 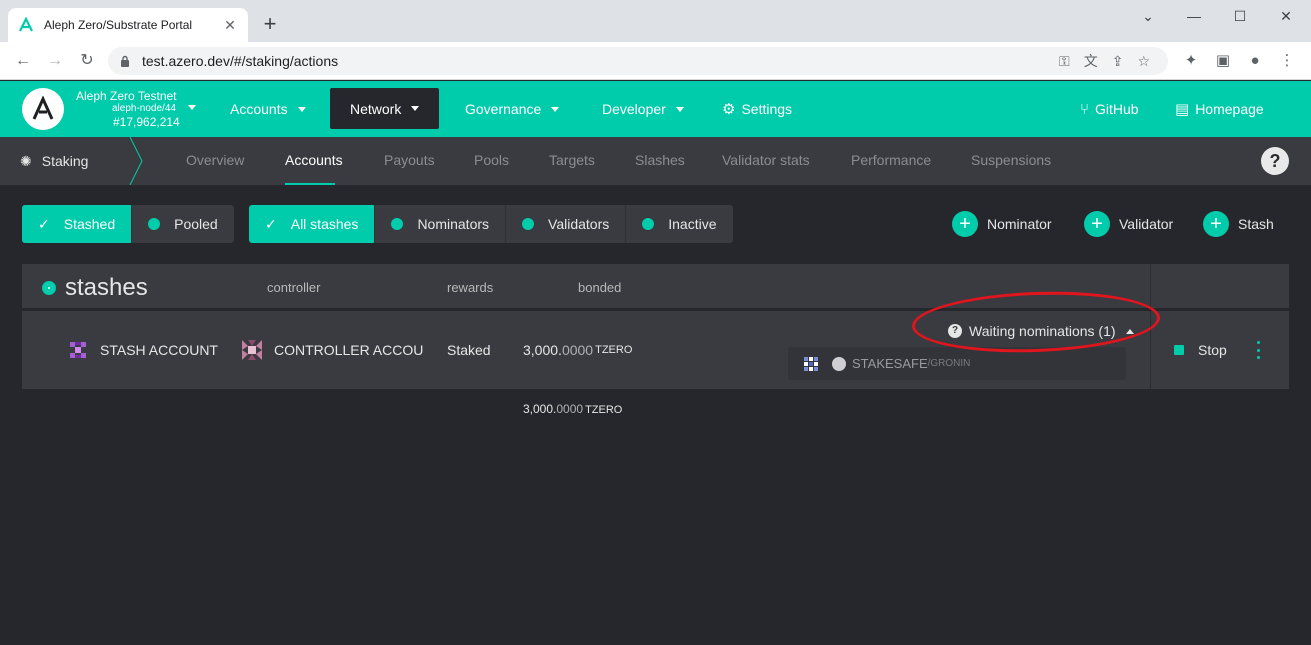 What do you see at coordinates (1128, 224) in the screenshot?
I see `add-validator-button: + Validator` at bounding box center [1128, 224].